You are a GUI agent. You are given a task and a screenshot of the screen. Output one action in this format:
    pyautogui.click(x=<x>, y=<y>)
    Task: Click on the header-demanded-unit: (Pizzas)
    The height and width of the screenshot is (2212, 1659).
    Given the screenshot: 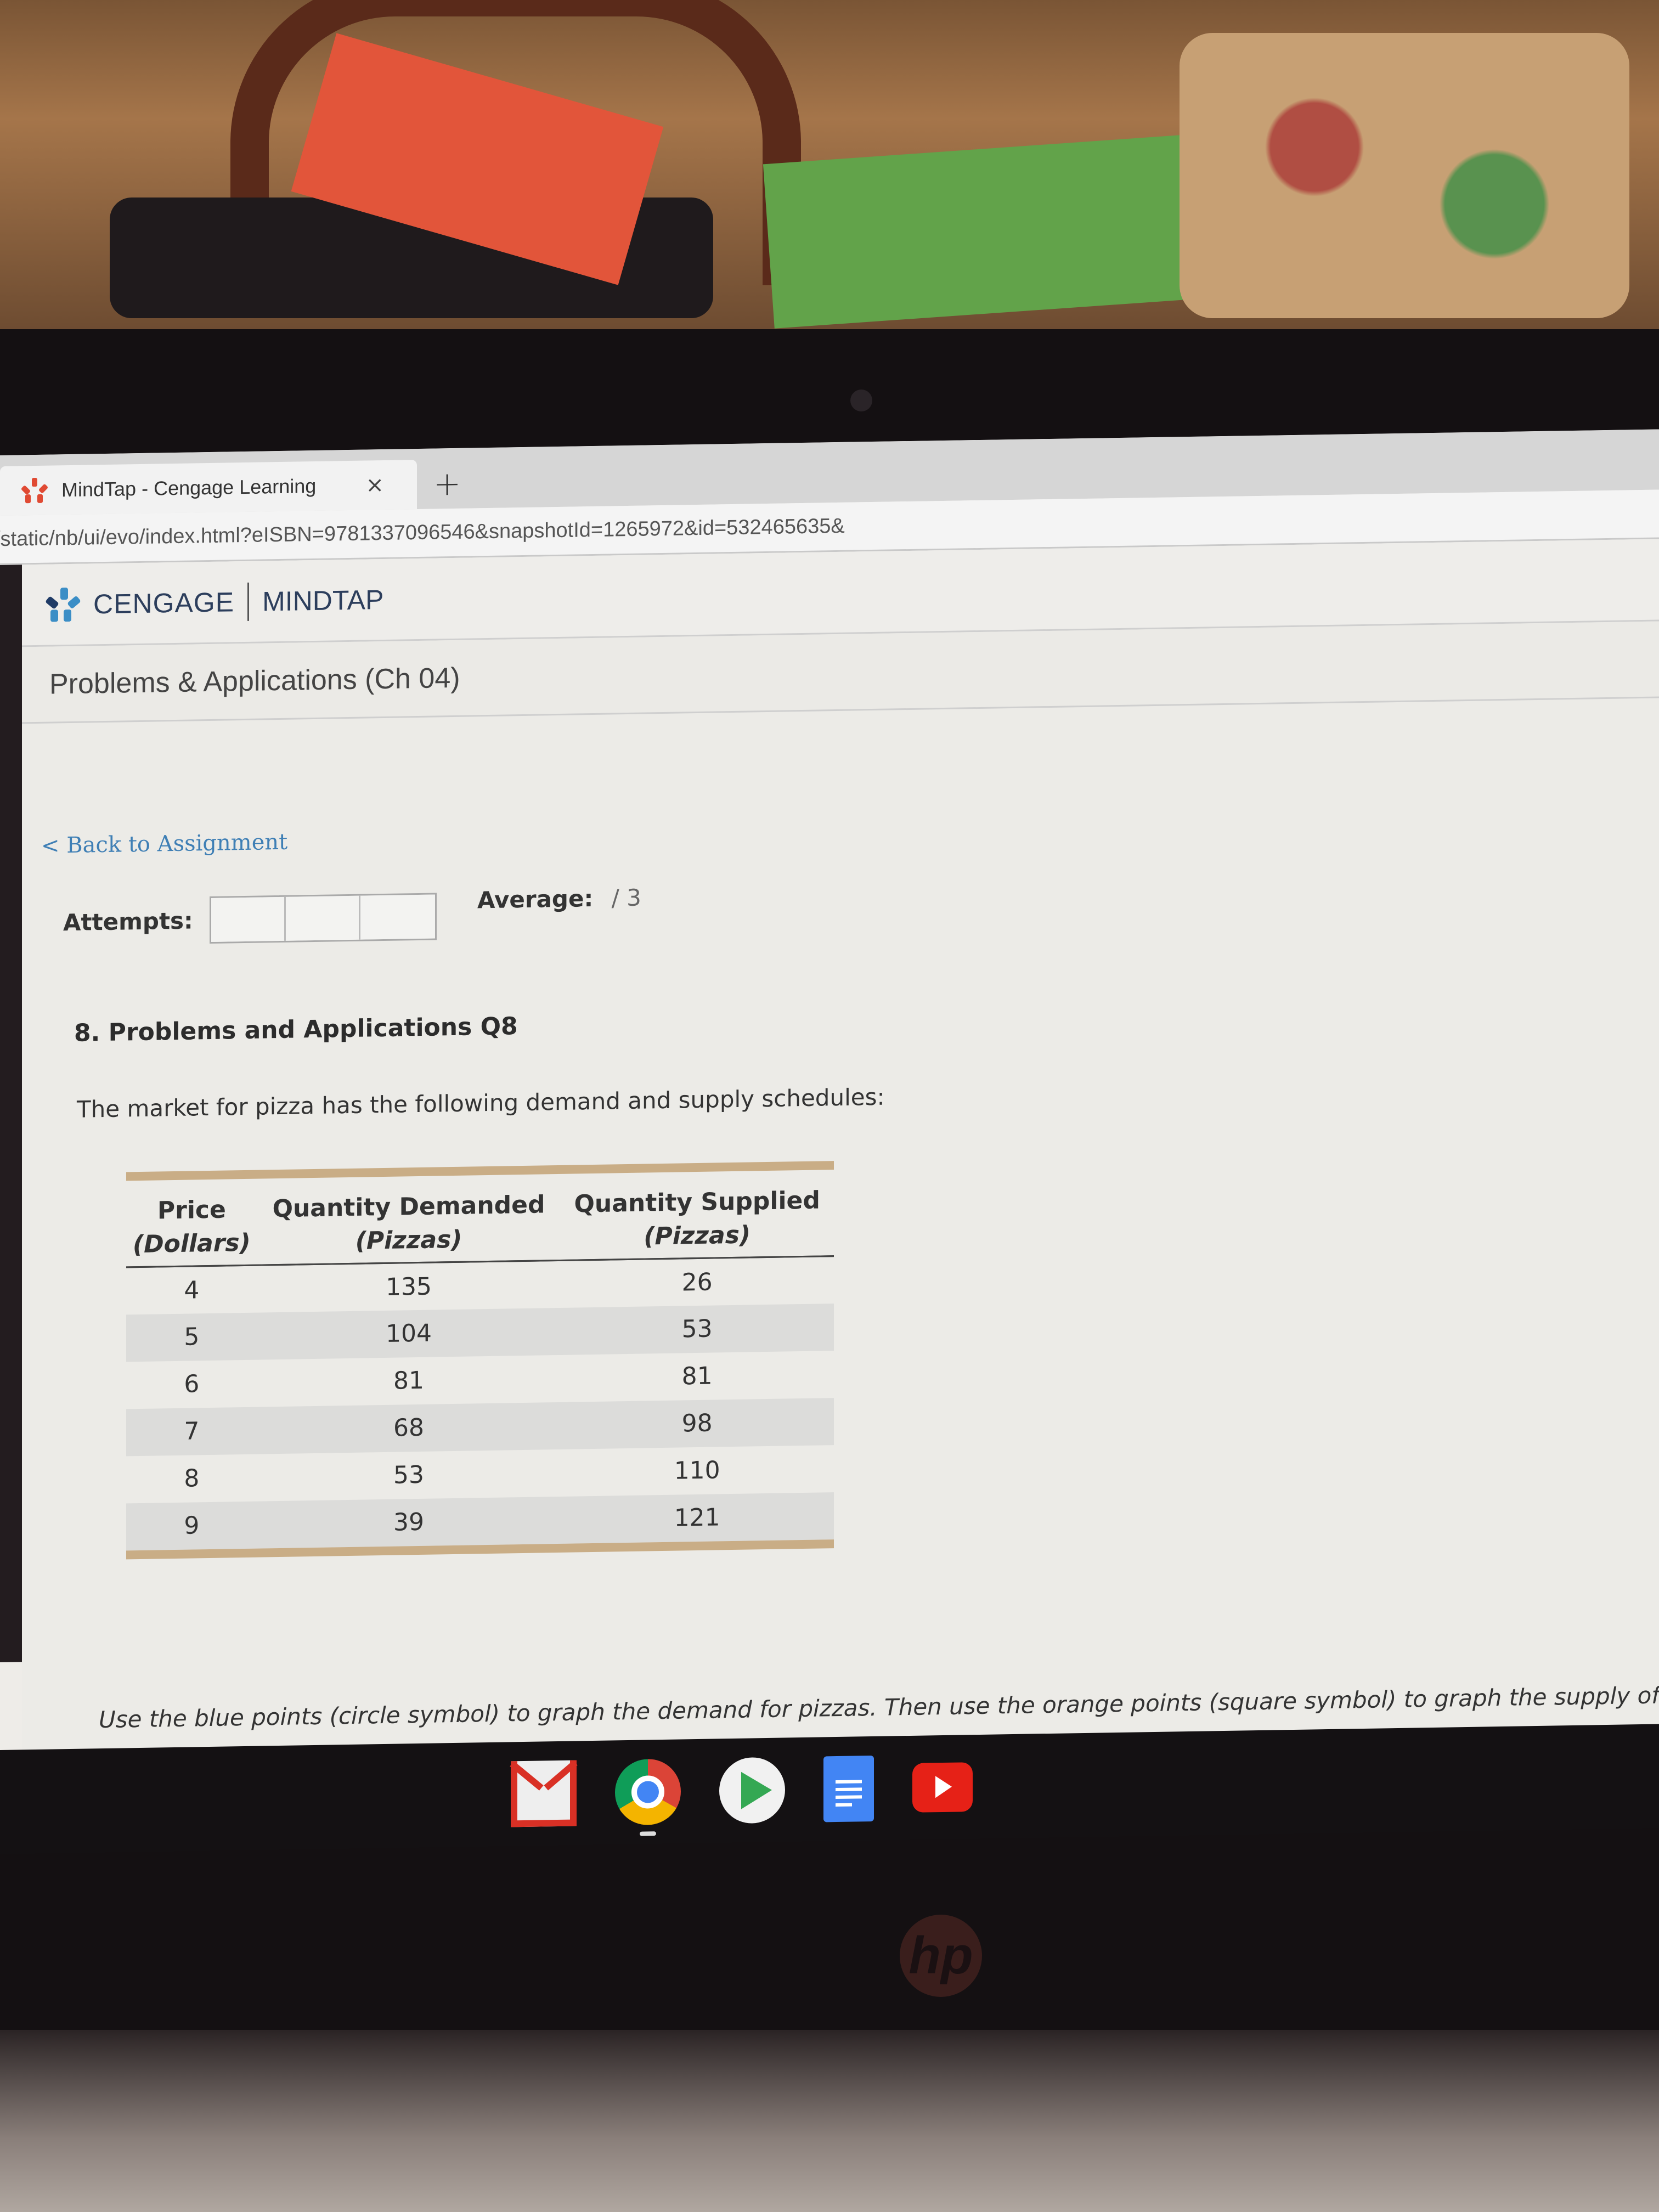 What is the action you would take?
    pyautogui.click(x=409, y=1242)
    